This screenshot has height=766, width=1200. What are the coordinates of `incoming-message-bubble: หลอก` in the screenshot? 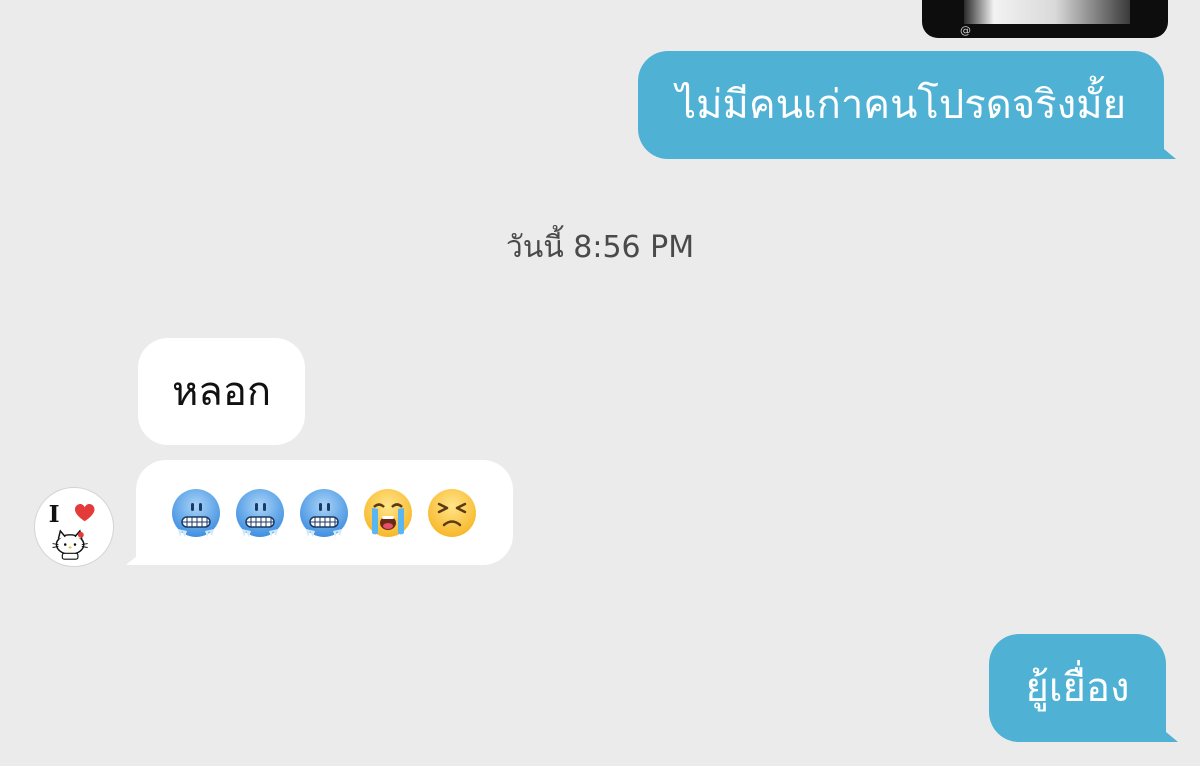 It's located at (221, 391).